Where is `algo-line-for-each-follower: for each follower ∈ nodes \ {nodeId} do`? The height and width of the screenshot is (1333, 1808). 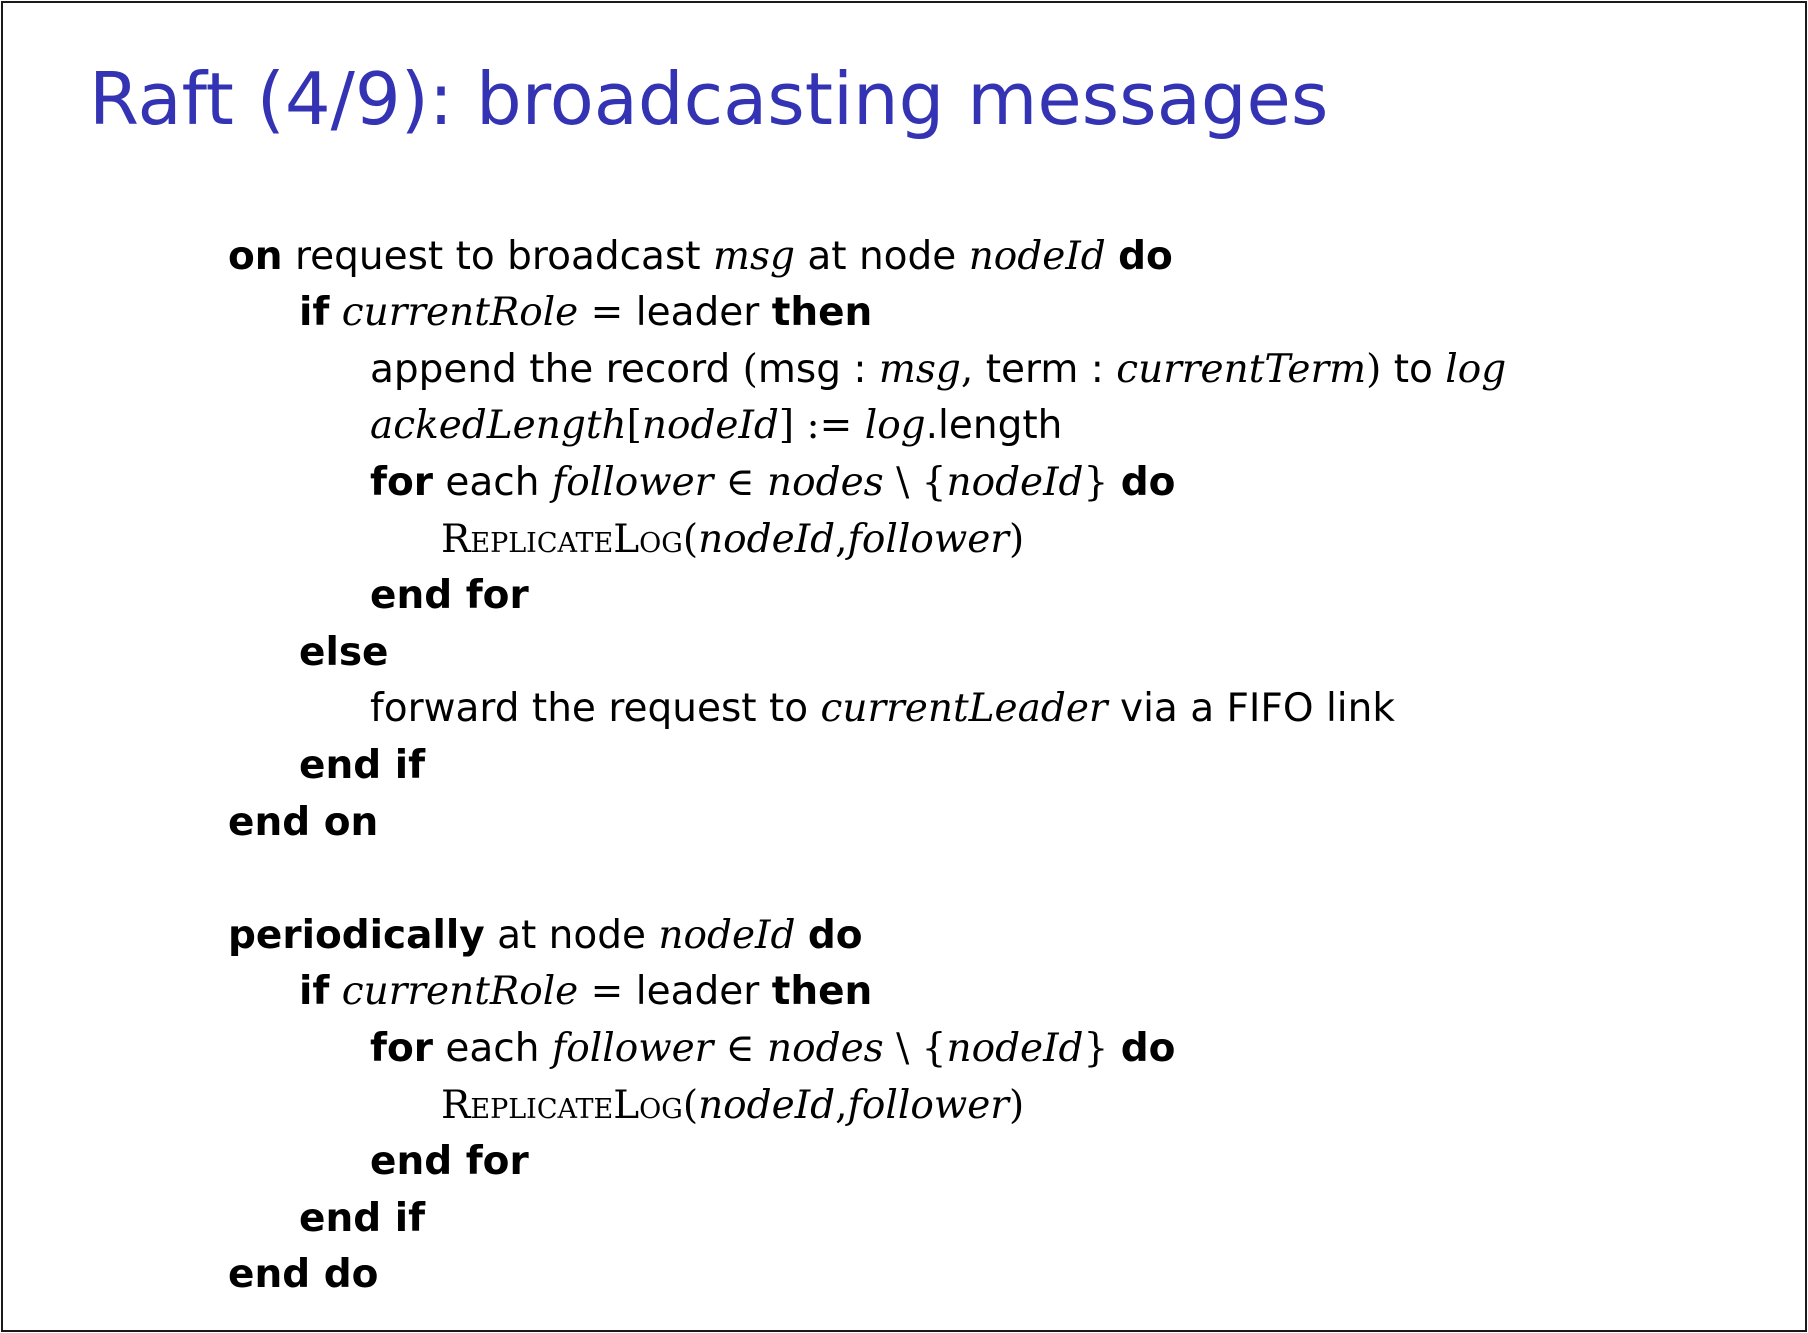
algo-line-for-each-follower: for each follower ∈ nodes \ {nodeId} do is located at coordinates (772, 483).